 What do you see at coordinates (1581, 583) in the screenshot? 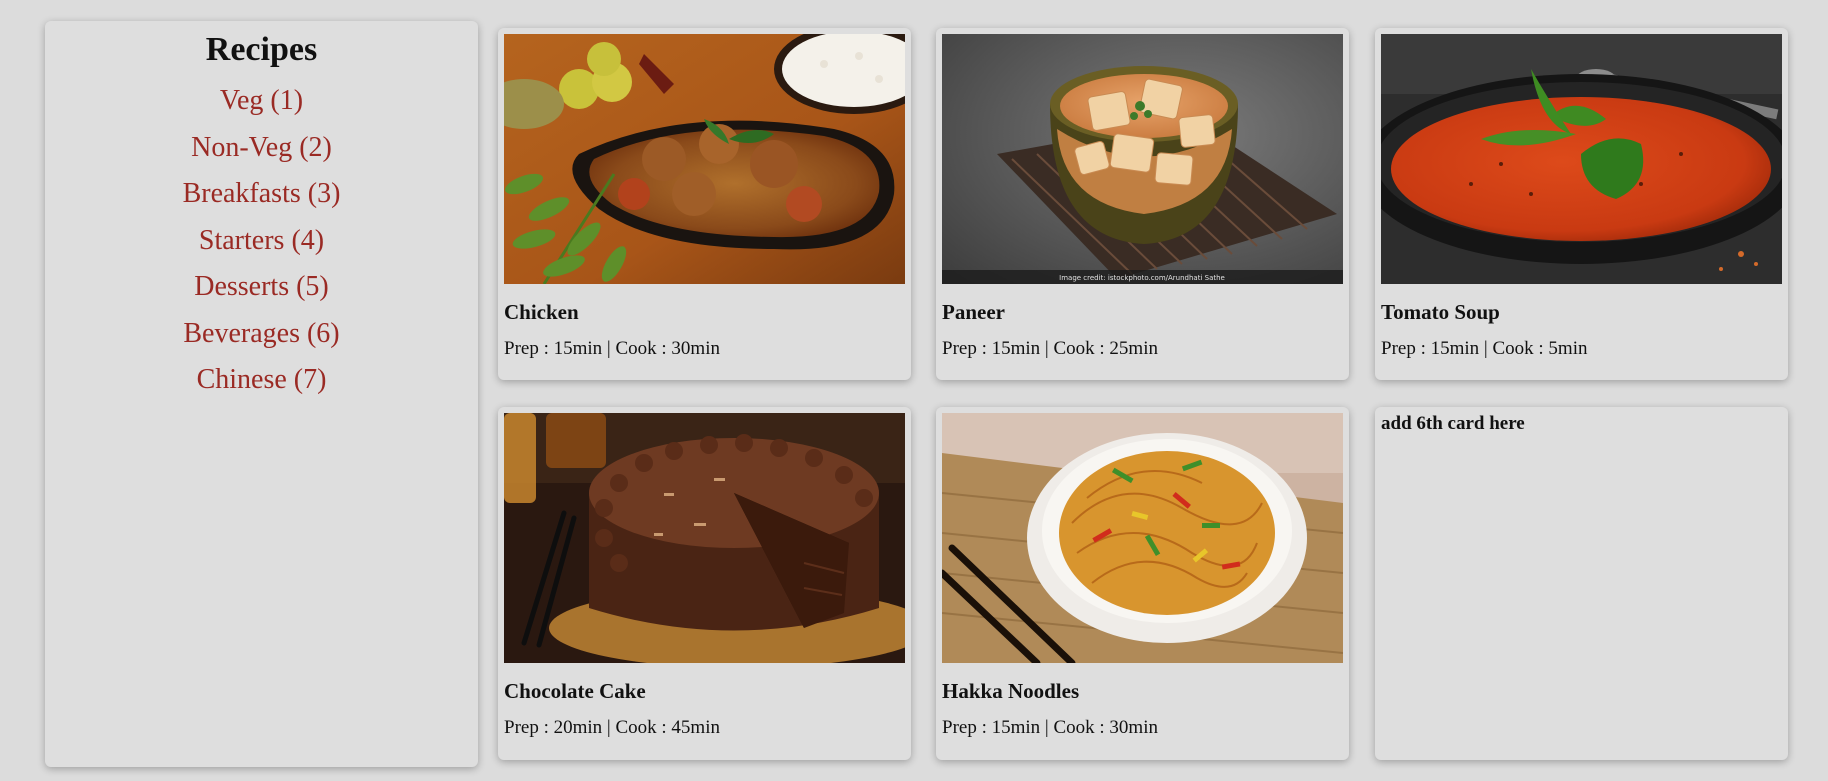
I see `placeholder-card: add 6th card here` at bounding box center [1581, 583].